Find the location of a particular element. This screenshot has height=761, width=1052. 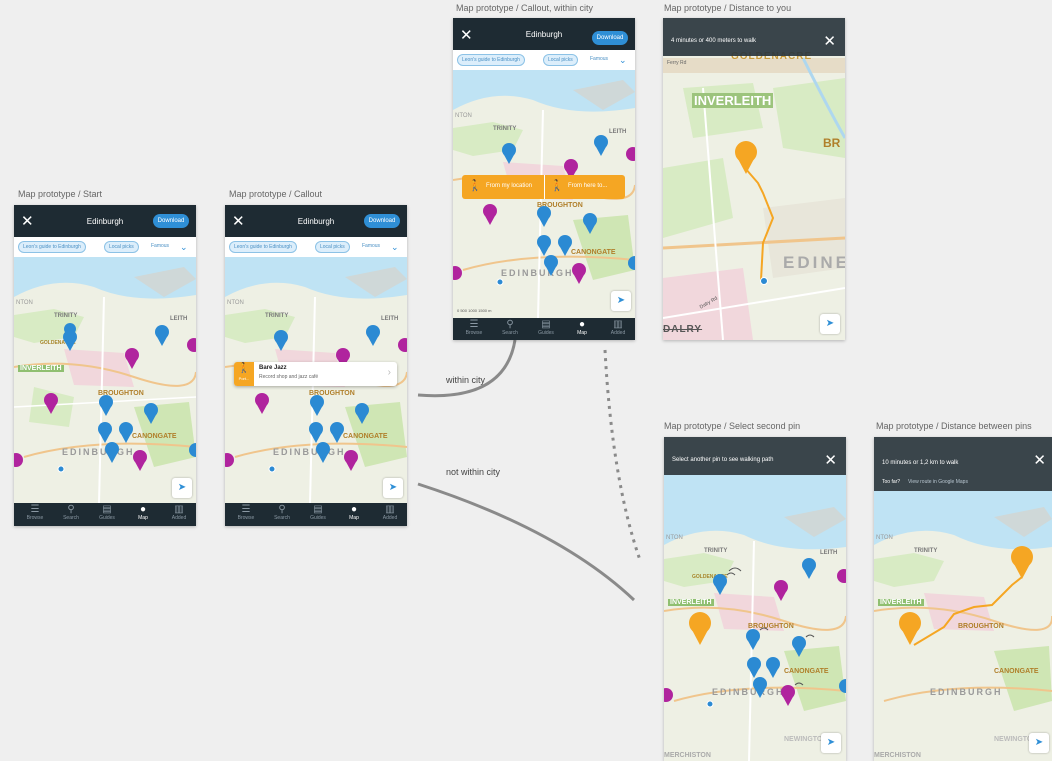

instruction-banner: Select another pin to see walking path ✕ is located at coordinates (755, 456).